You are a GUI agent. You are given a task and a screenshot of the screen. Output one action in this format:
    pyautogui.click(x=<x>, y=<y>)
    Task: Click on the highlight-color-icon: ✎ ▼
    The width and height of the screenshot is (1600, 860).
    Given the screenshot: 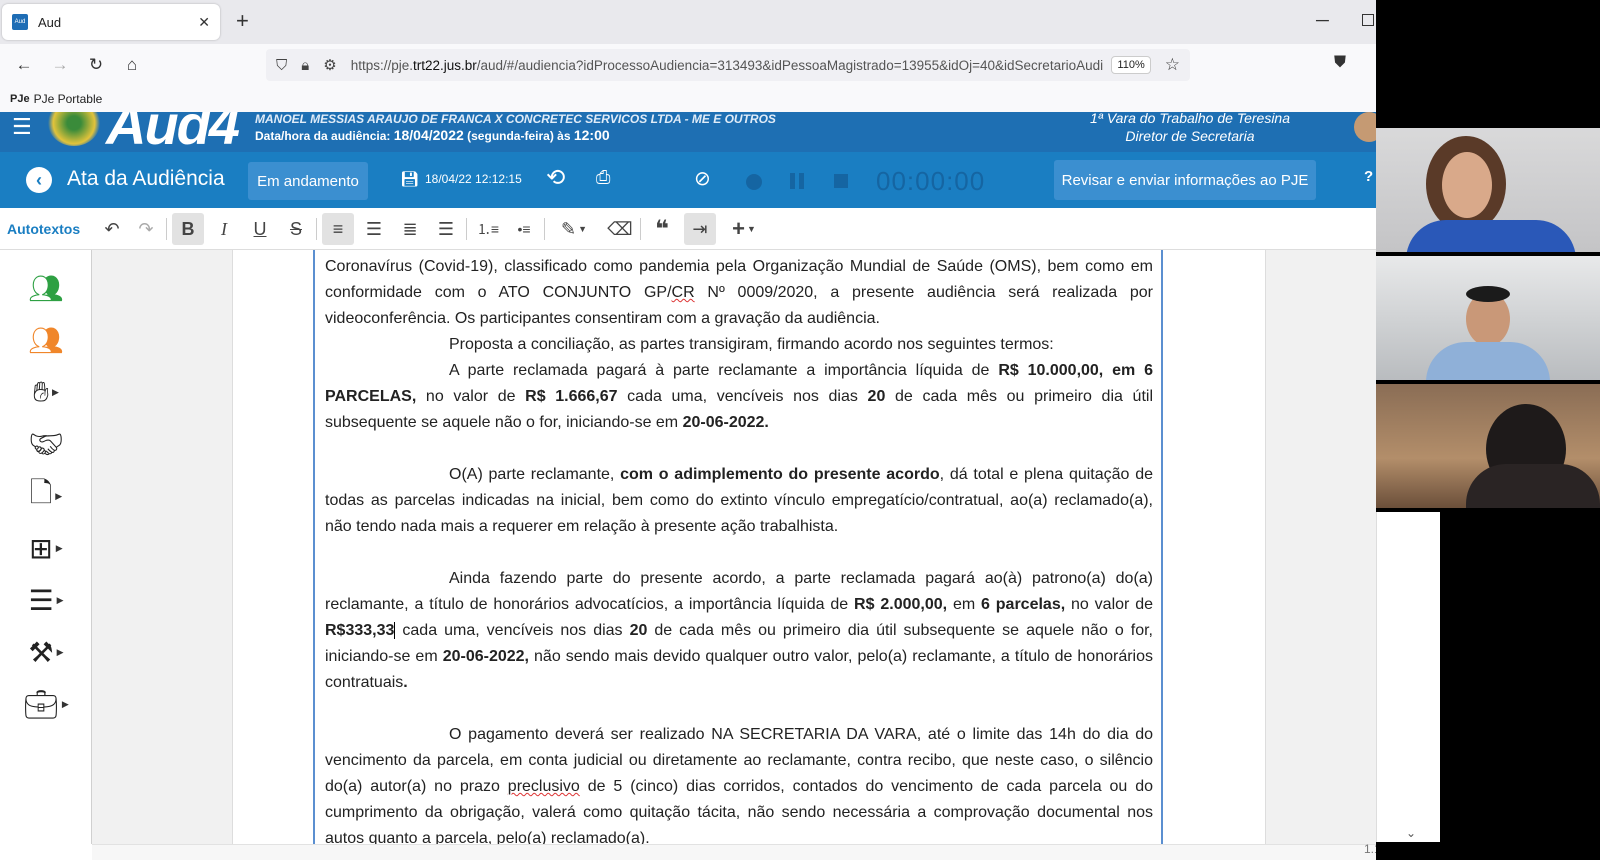 What is the action you would take?
    pyautogui.click(x=574, y=229)
    